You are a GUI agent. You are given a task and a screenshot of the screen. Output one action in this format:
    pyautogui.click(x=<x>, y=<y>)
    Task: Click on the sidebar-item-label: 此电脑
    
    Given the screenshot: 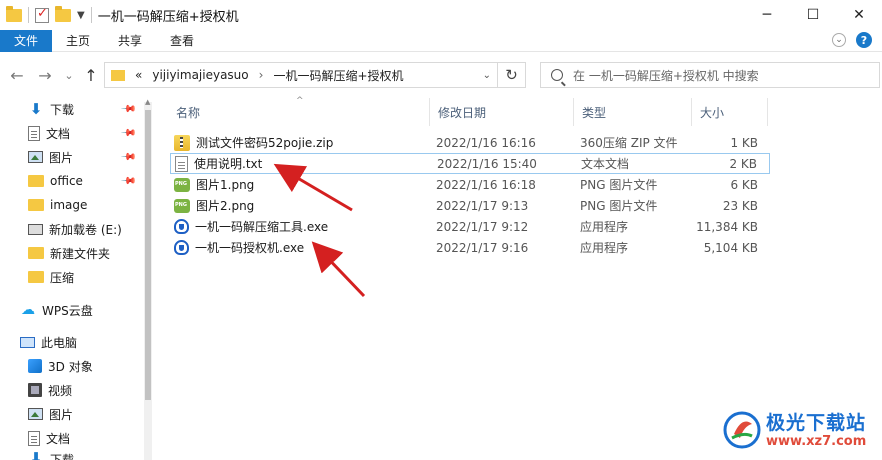 What is the action you would take?
    pyautogui.click(x=59, y=342)
    